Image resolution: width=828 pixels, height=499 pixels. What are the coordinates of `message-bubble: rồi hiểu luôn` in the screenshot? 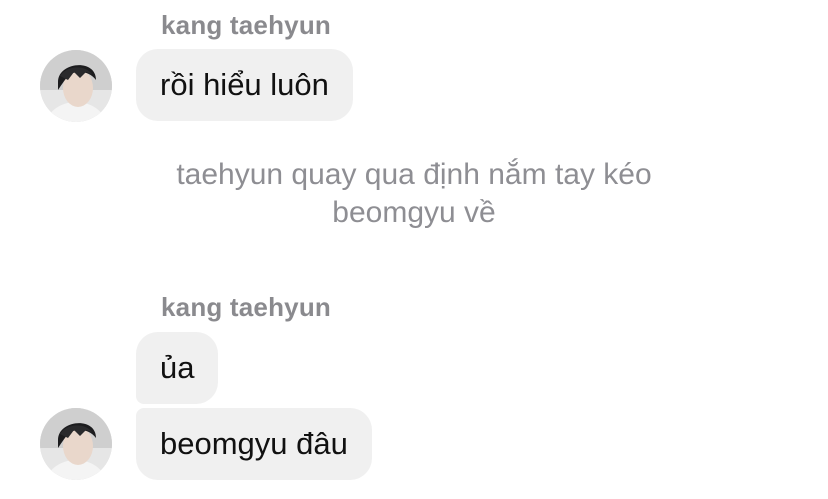 It's located at (244, 85).